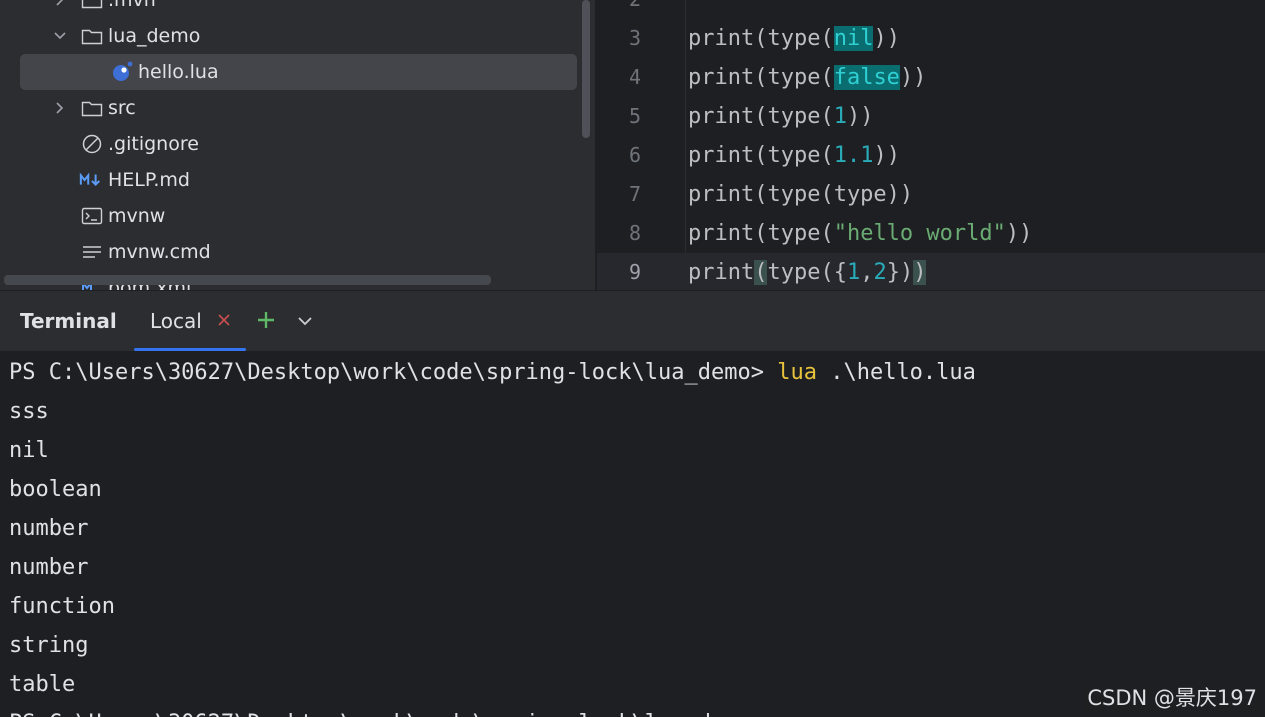  I want to click on code-line: 5 print(type(1)), so click(931, 116).